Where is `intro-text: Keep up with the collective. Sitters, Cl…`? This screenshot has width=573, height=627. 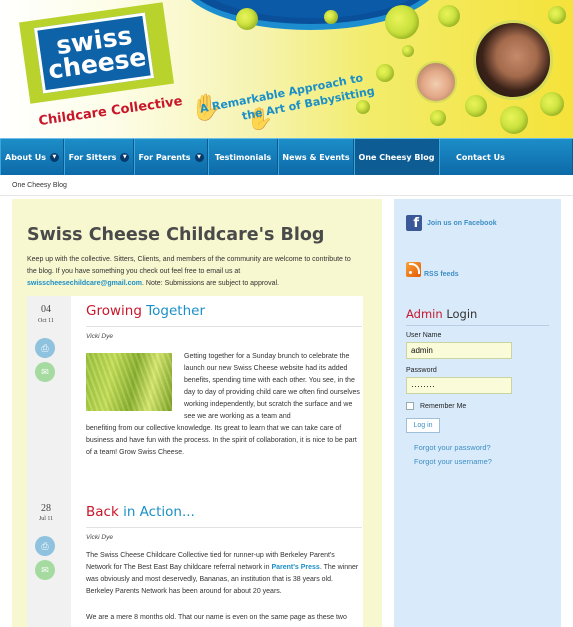 intro-text: Keep up with the collective. Sitters, Cl… is located at coordinates (189, 265).